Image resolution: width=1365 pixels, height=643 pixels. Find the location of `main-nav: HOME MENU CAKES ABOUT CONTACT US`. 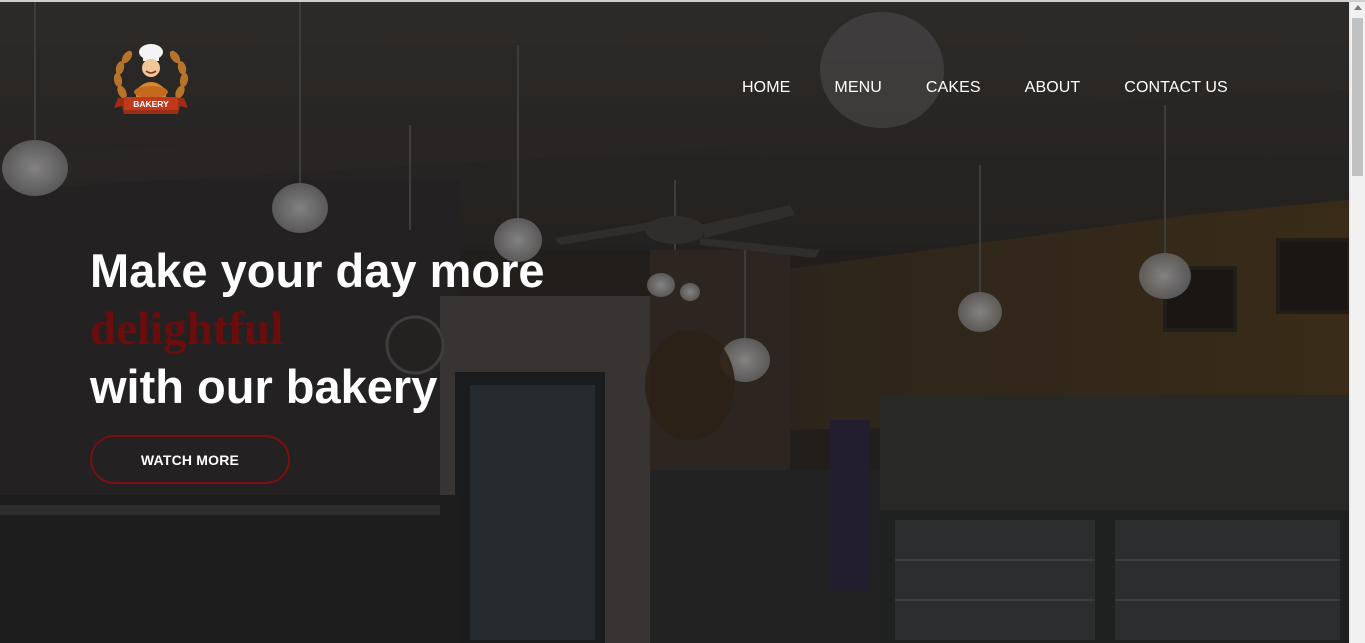

main-nav: HOME MENU CAKES ABOUT CONTACT US is located at coordinates (985, 88).